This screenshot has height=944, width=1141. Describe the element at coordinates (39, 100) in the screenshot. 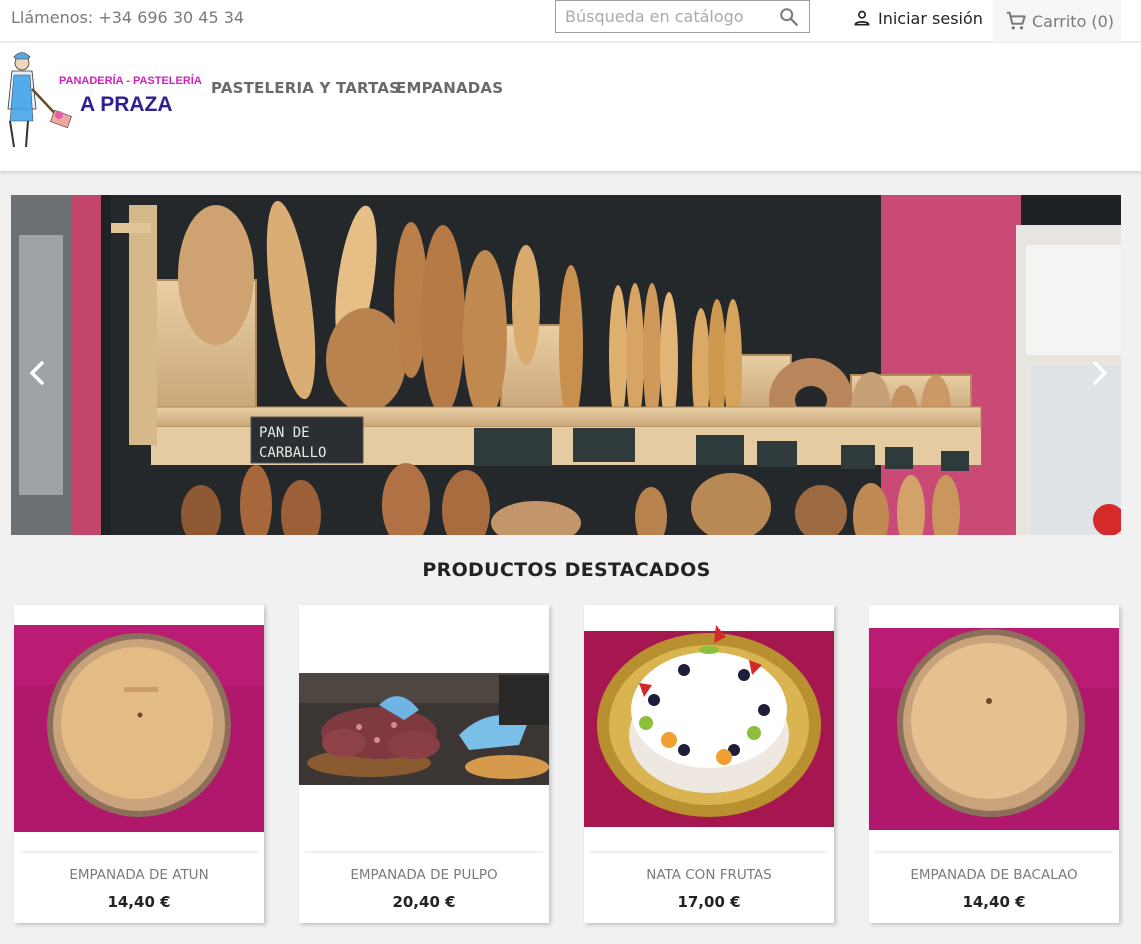

I see `baker-illustration` at that location.